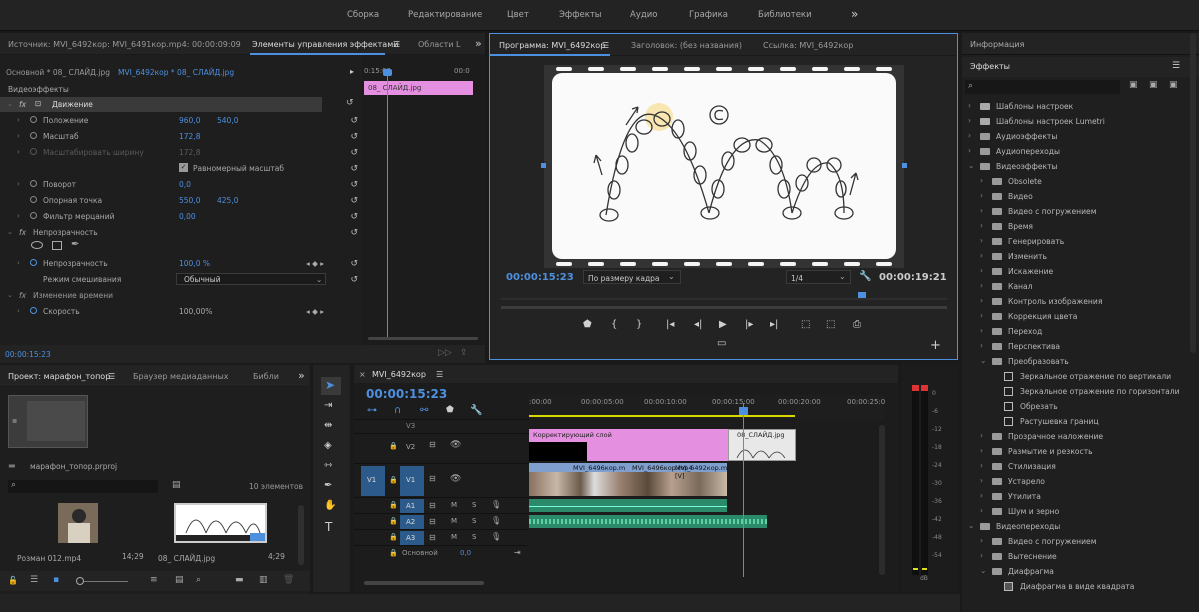 The width and height of the screenshot is (1199, 612). I want to click on play-audio-icon: ▷▷, so click(445, 353).